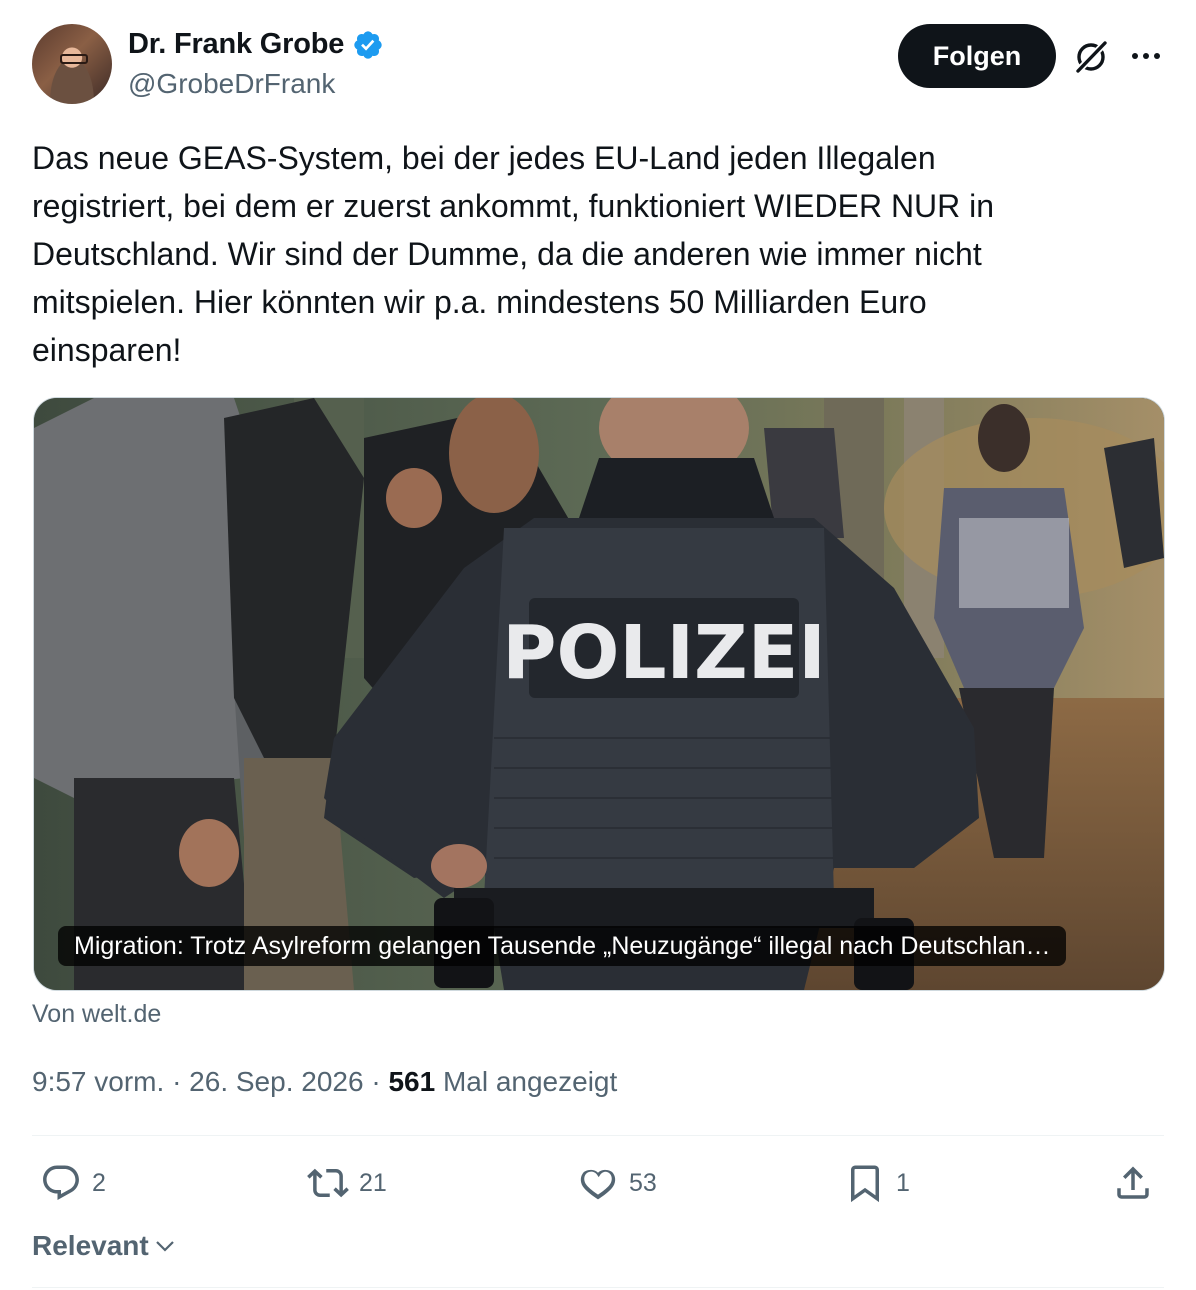 The image size is (1196, 1290). What do you see at coordinates (1091, 57) in the screenshot?
I see `grok-icon` at bounding box center [1091, 57].